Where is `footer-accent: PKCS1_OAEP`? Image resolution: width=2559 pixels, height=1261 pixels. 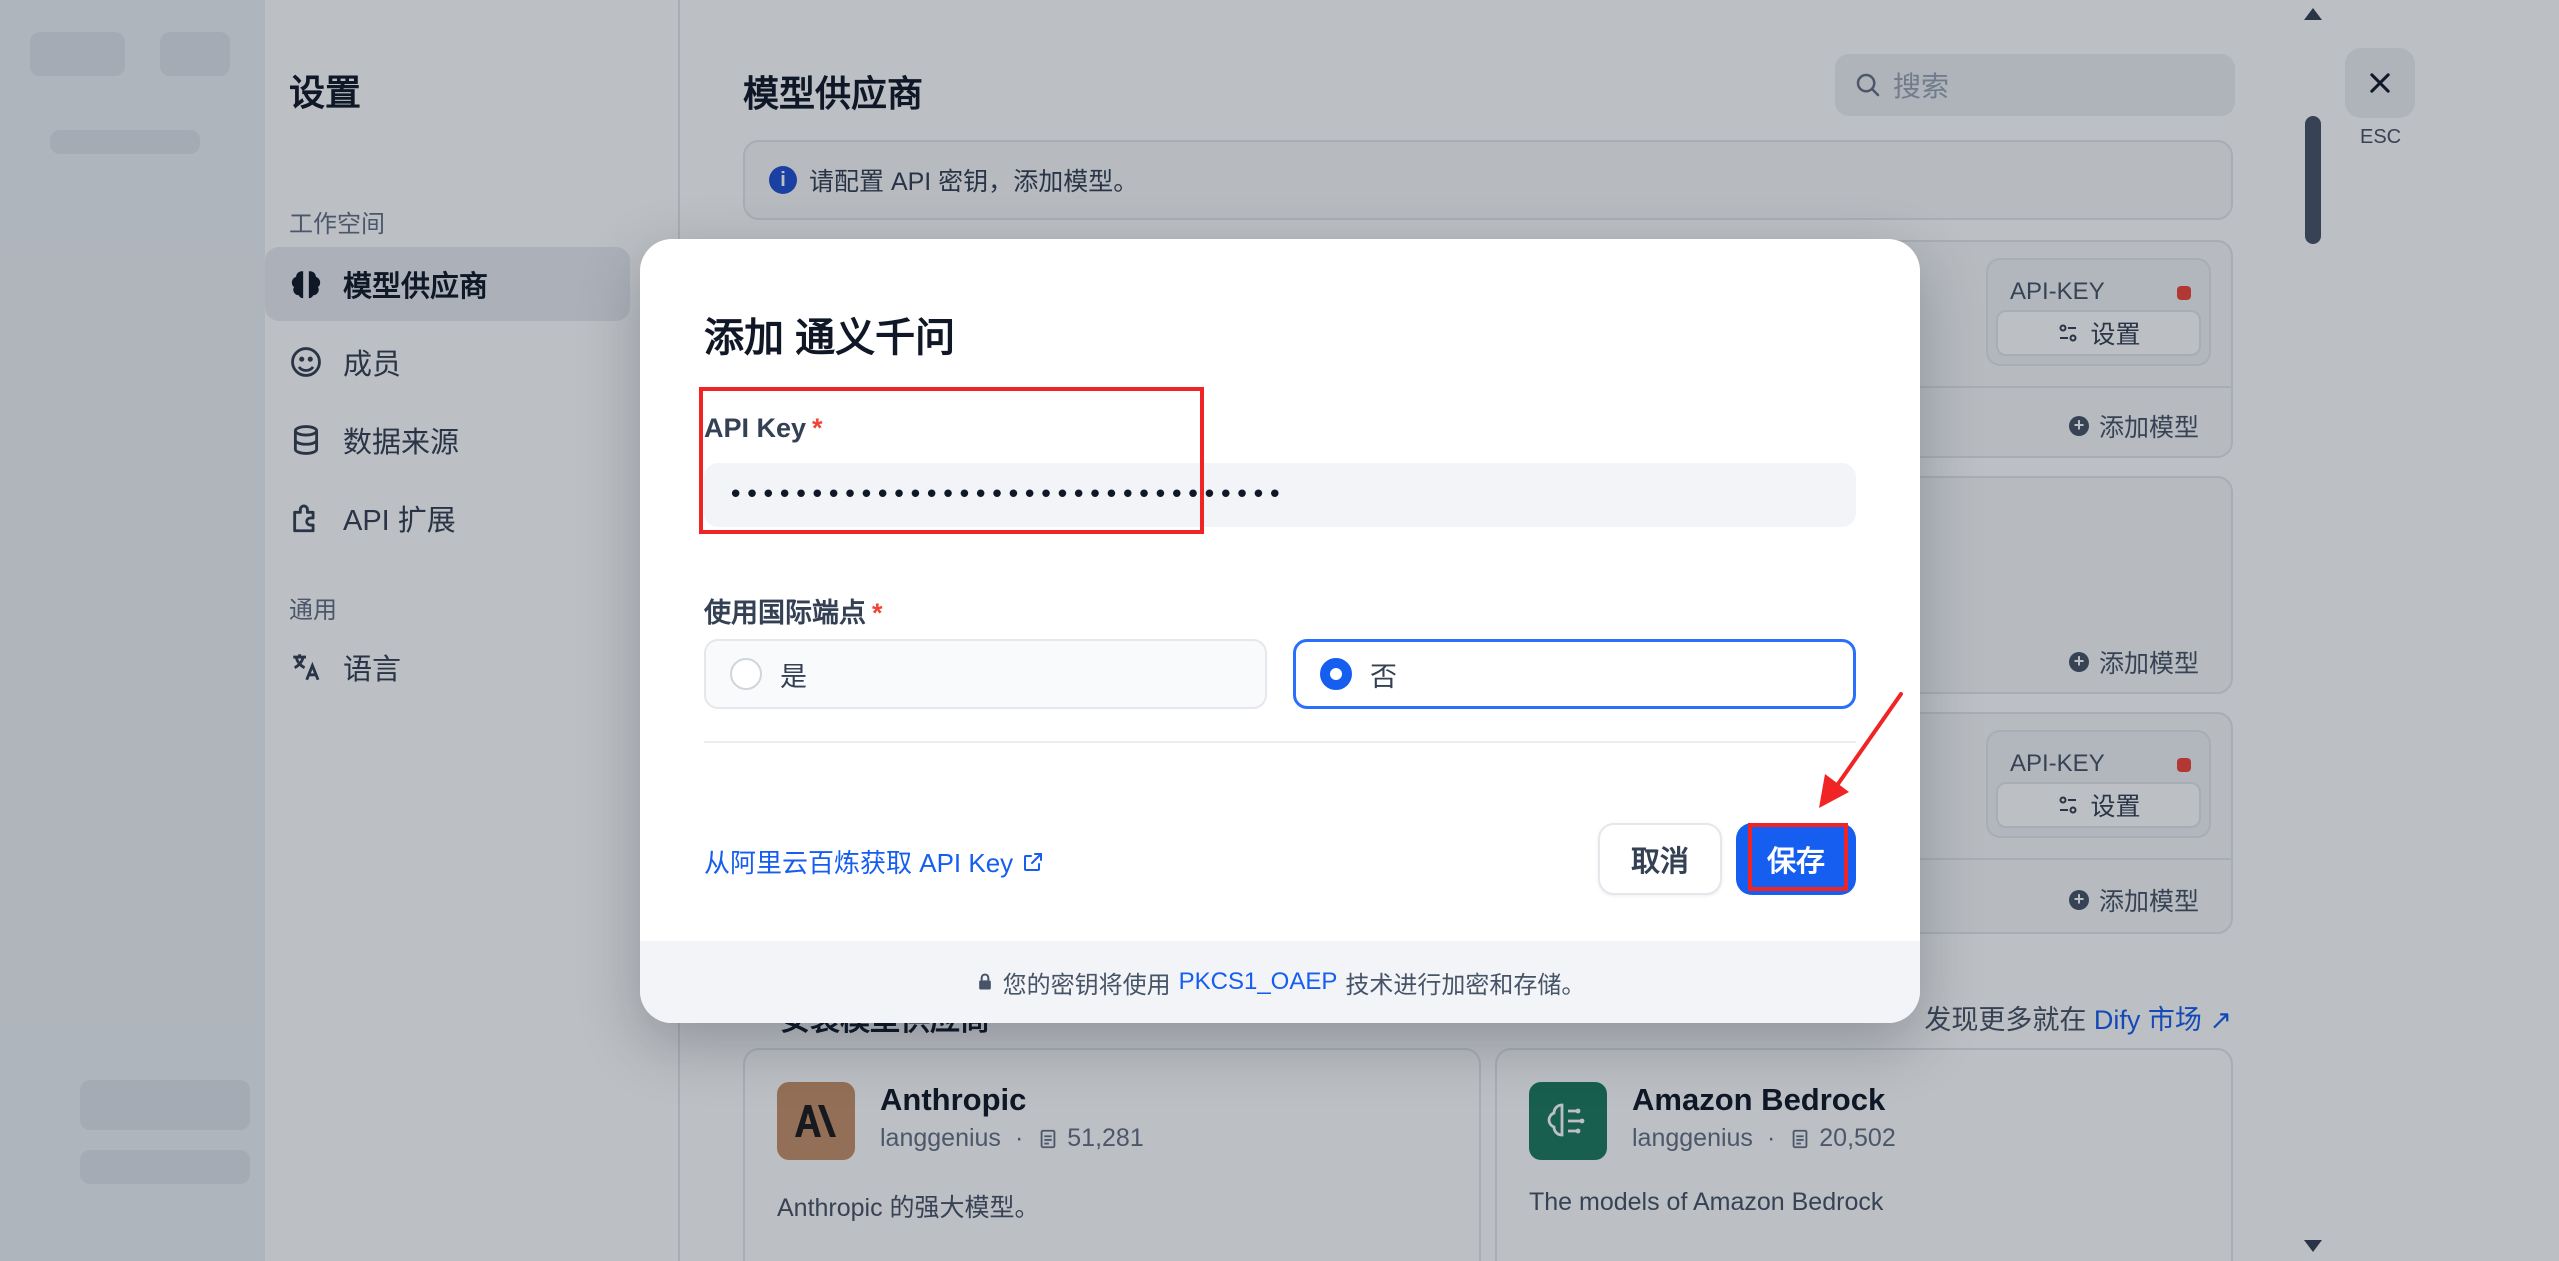
footer-accent: PKCS1_OAEP is located at coordinates (1258, 982).